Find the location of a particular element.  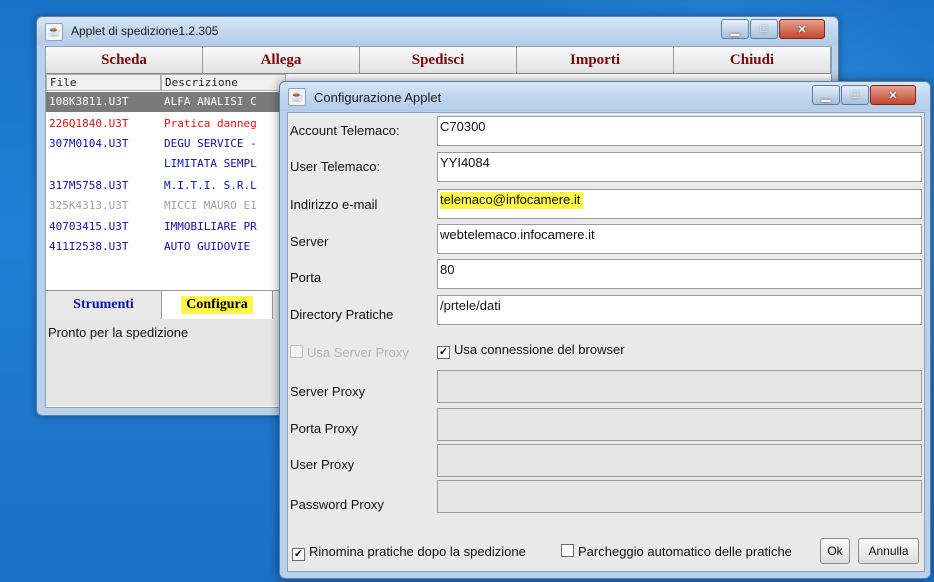

file-cell: 307M0104.U3T is located at coordinates (89, 143).